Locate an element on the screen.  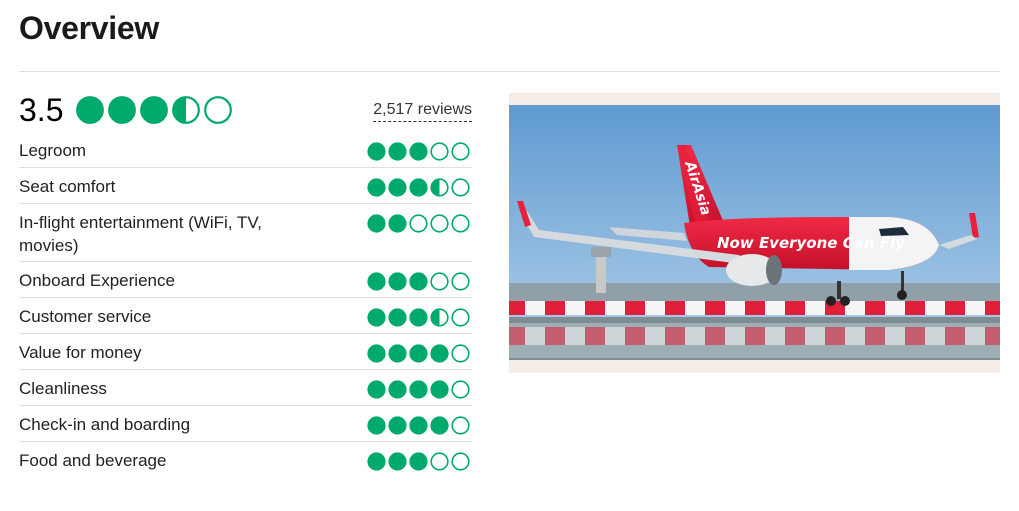
livery-text: Now Everyone Can Fly is located at coordinates (811, 243).